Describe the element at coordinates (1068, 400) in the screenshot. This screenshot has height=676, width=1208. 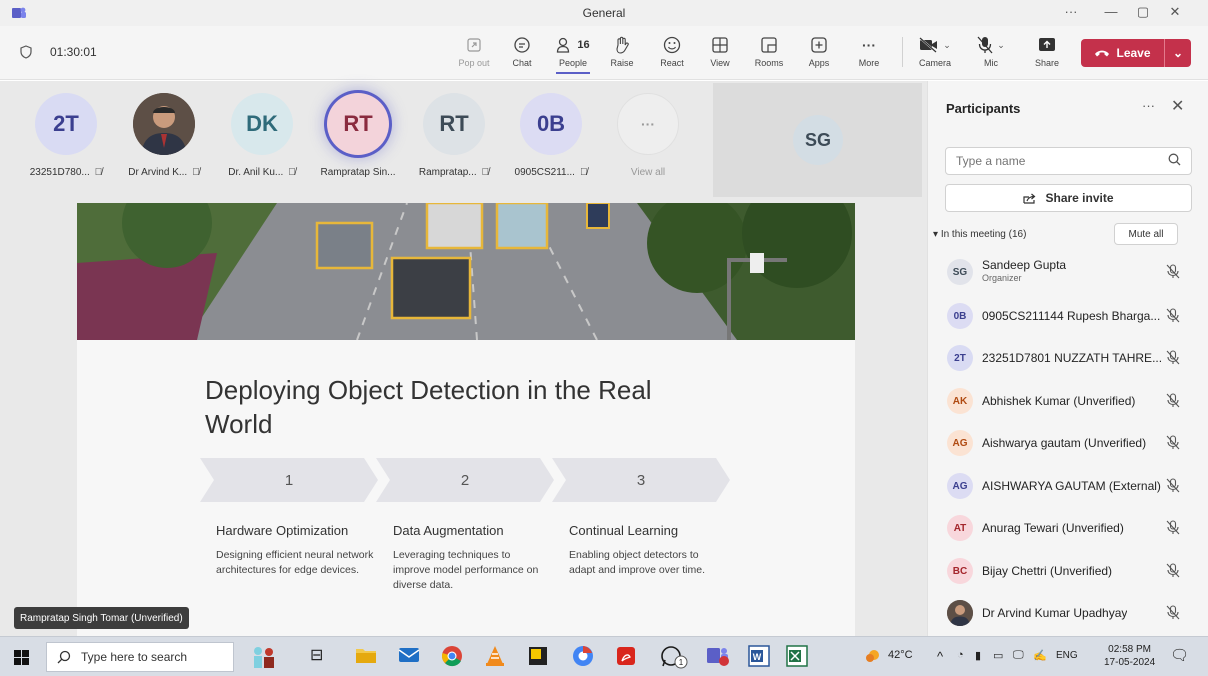
I see `participant-row: AK Abhishek Kumar (Unverified)` at that location.